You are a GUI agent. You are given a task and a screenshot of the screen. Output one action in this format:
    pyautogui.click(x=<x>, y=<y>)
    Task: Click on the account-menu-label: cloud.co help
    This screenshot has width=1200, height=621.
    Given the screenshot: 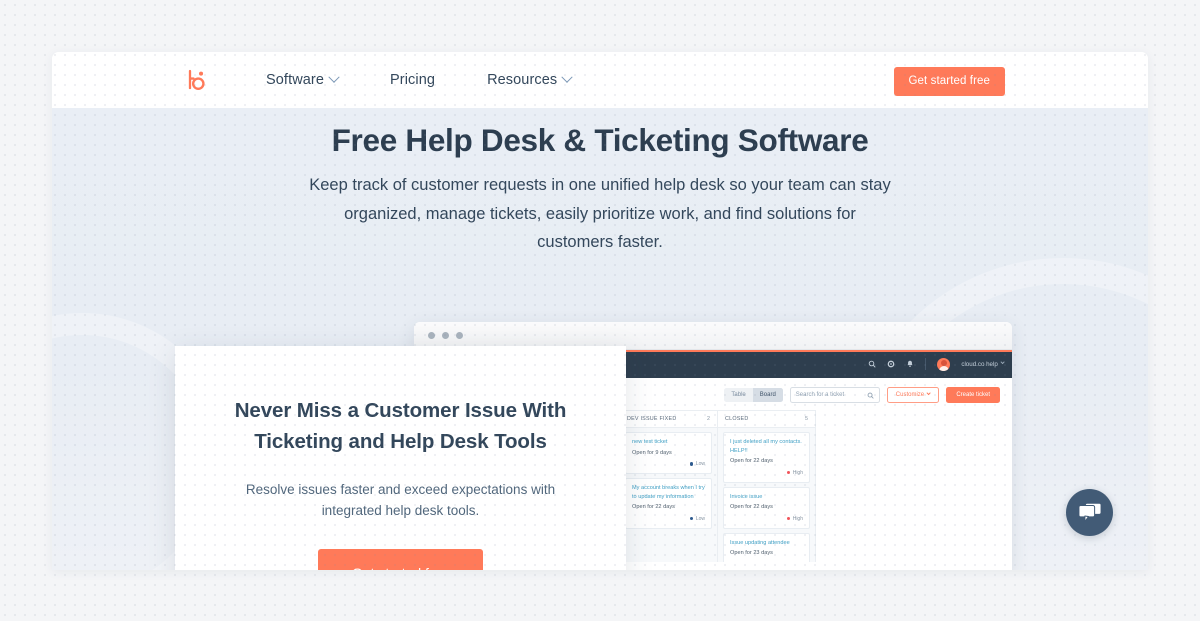 What is the action you would take?
    pyautogui.click(x=979, y=364)
    